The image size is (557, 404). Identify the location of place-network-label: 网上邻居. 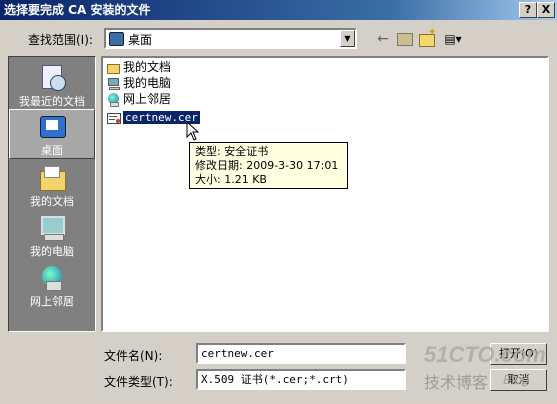
(52, 301).